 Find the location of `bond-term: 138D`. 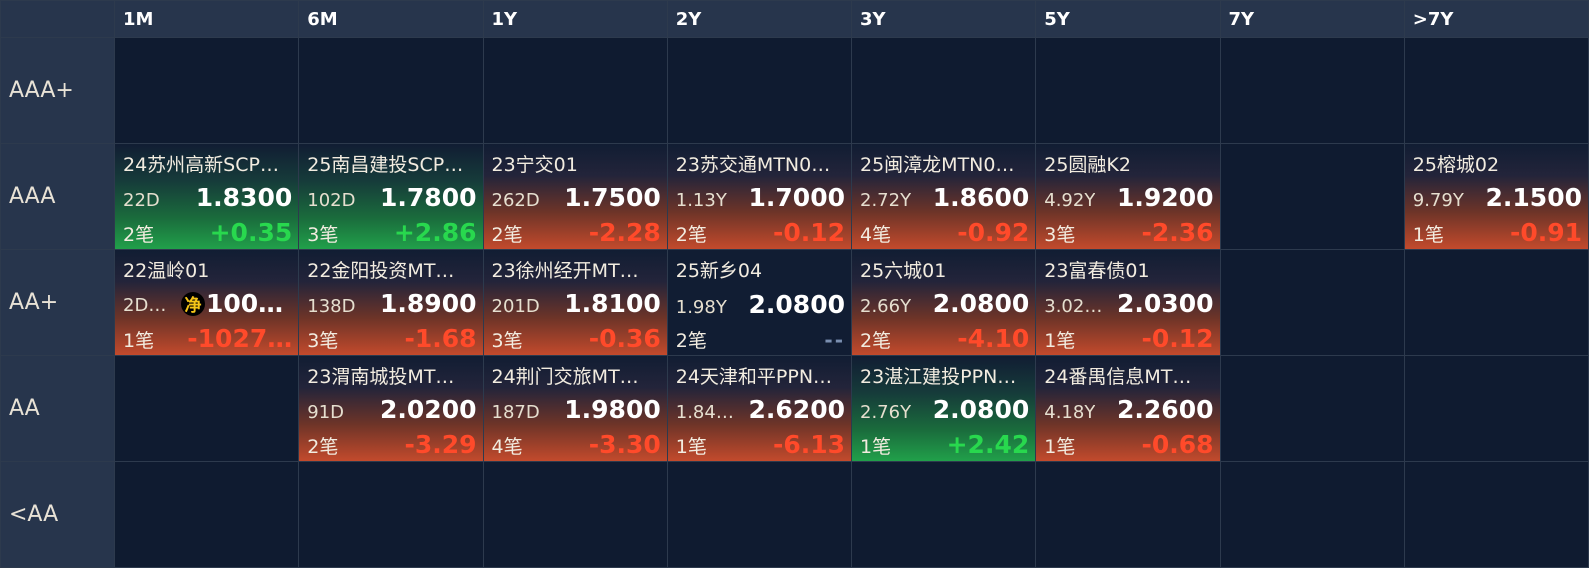

bond-term: 138D is located at coordinates (331, 306).